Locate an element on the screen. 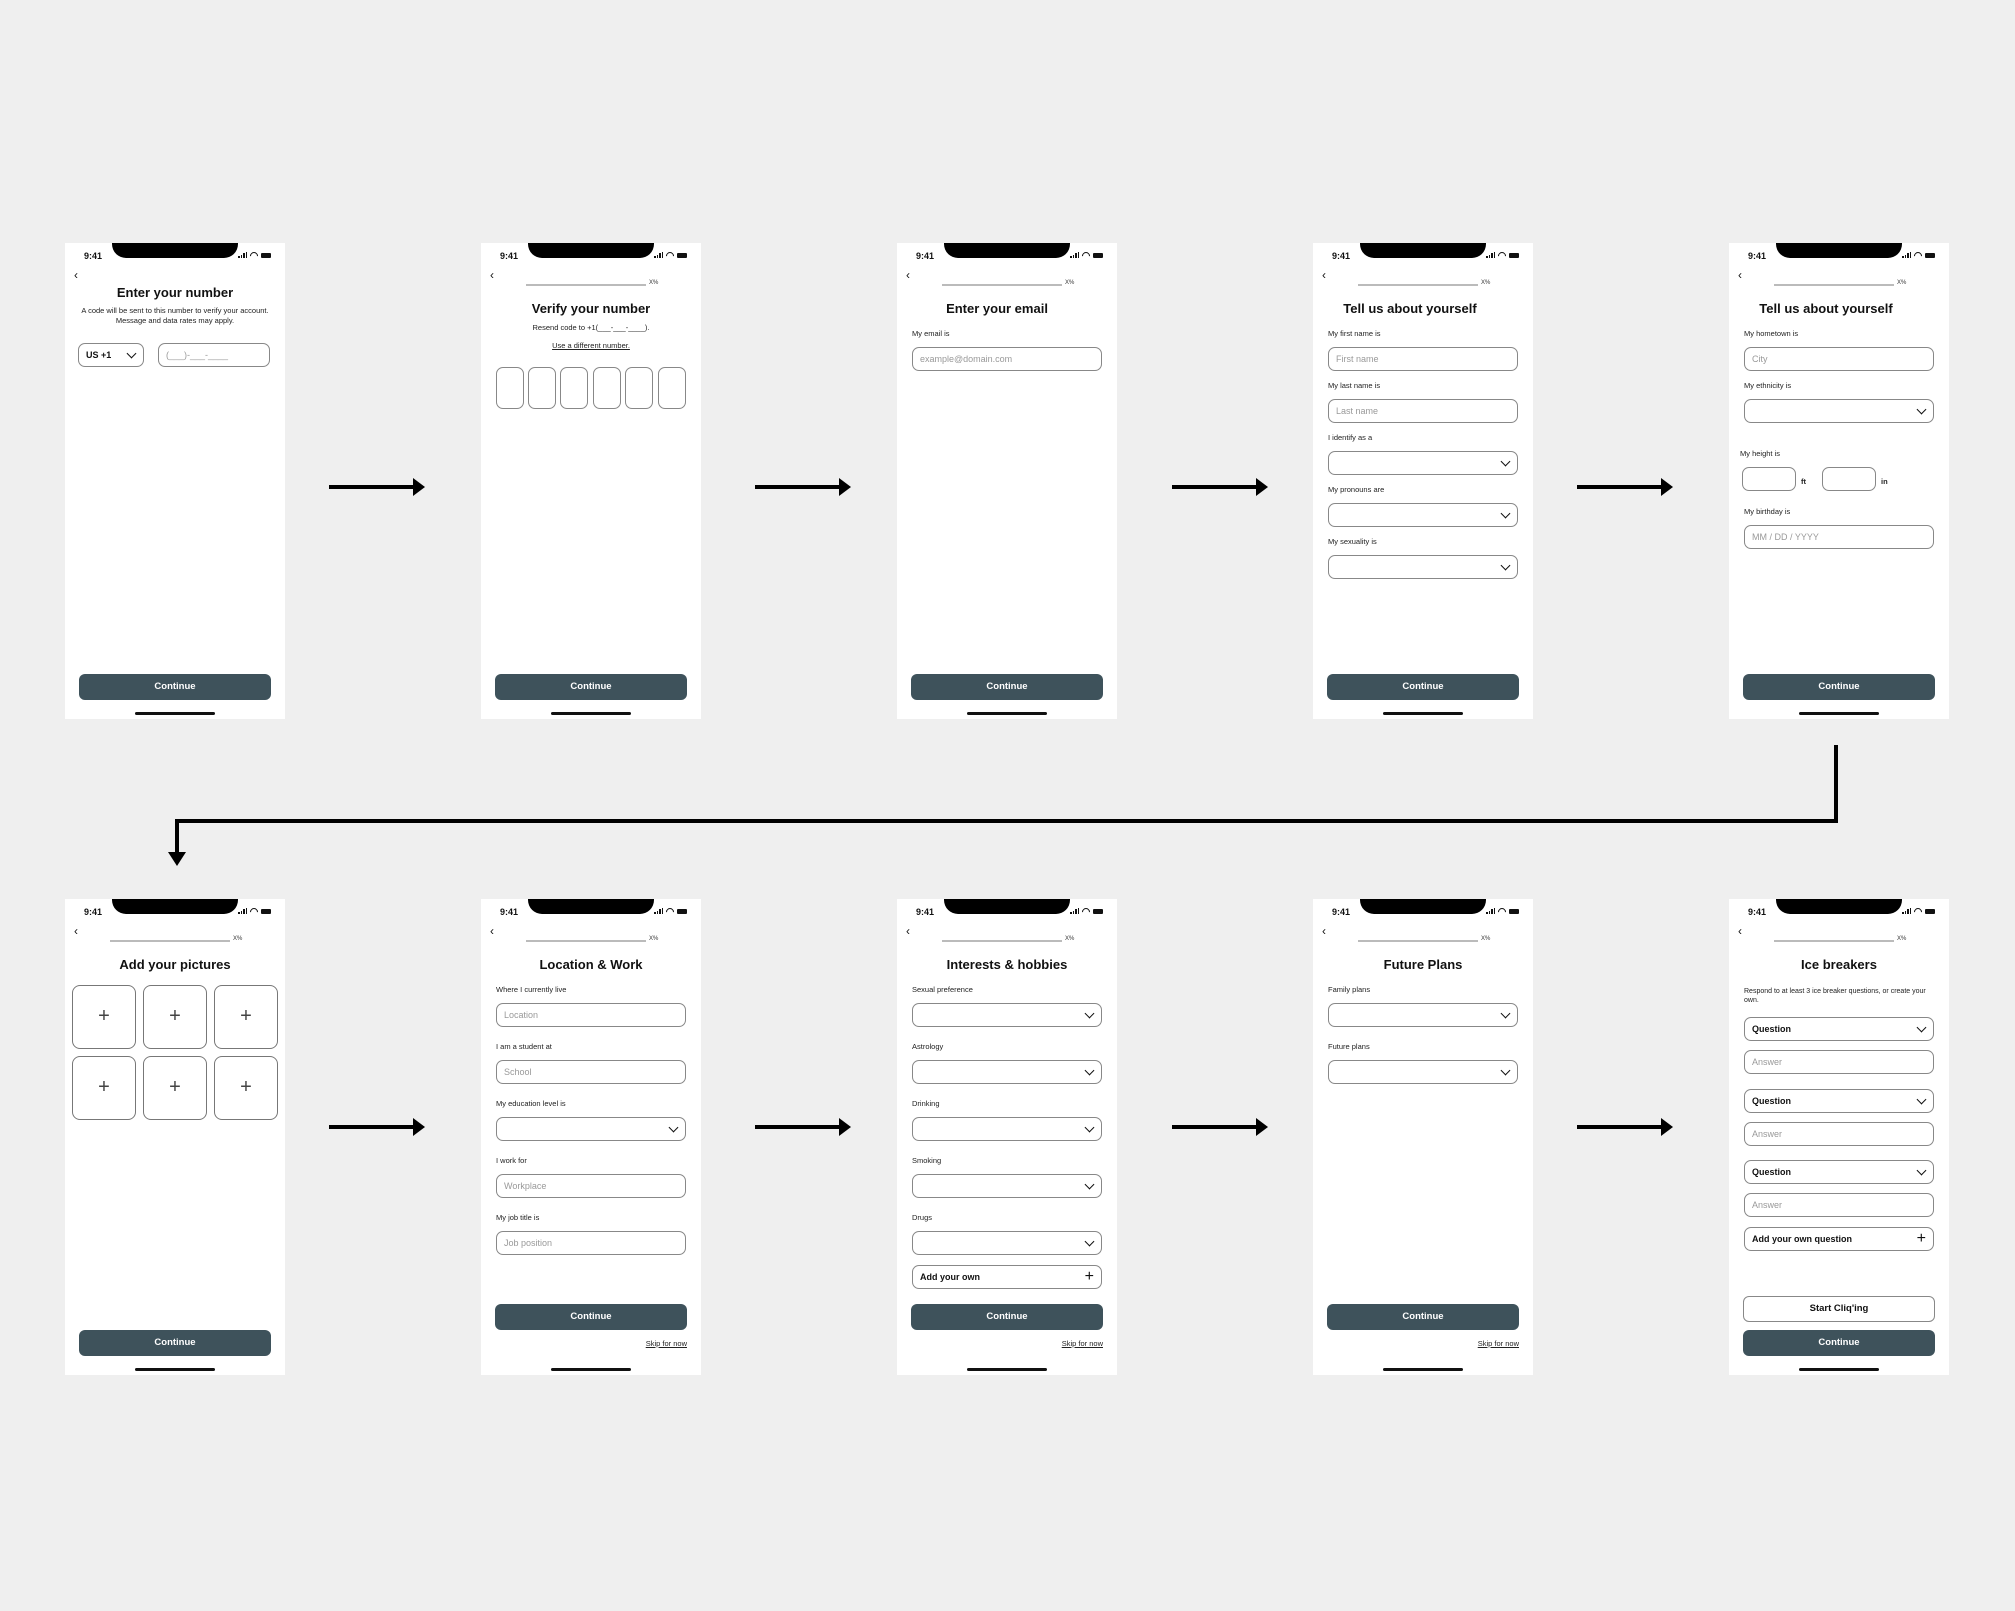 Image resolution: width=2015 pixels, height=1611 pixels. pronouns-select is located at coordinates (1423, 515).